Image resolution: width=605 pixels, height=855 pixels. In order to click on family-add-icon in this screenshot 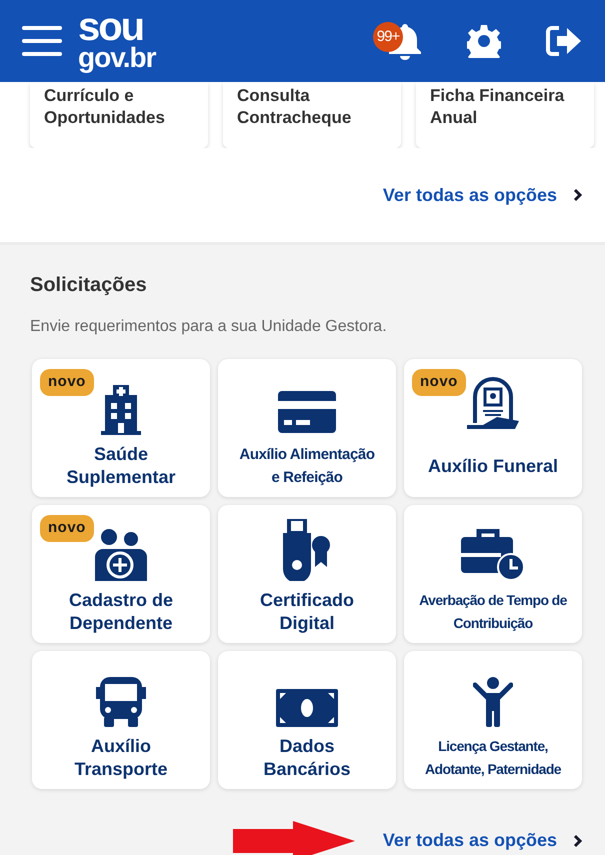, I will do `click(121, 555)`.